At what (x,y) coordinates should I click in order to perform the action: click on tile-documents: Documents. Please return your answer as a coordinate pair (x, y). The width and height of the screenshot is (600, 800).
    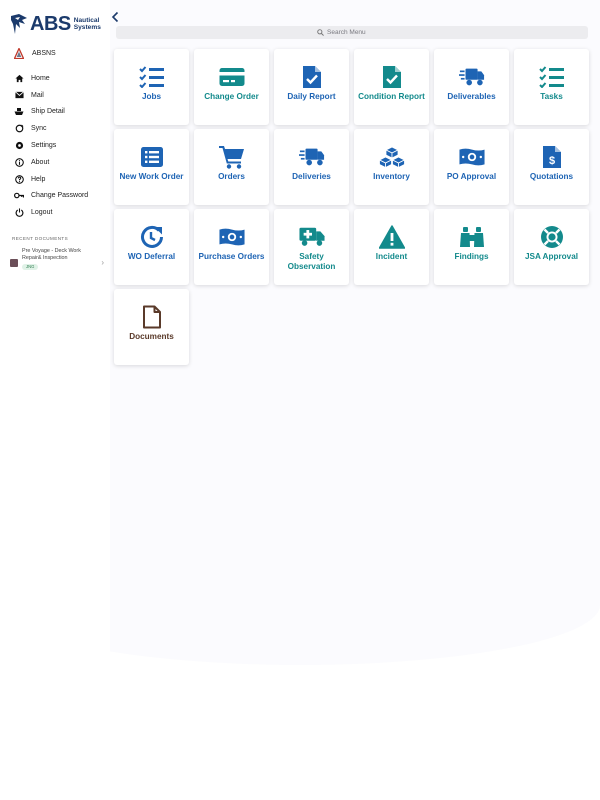
    Looking at the image, I should click on (151, 327).